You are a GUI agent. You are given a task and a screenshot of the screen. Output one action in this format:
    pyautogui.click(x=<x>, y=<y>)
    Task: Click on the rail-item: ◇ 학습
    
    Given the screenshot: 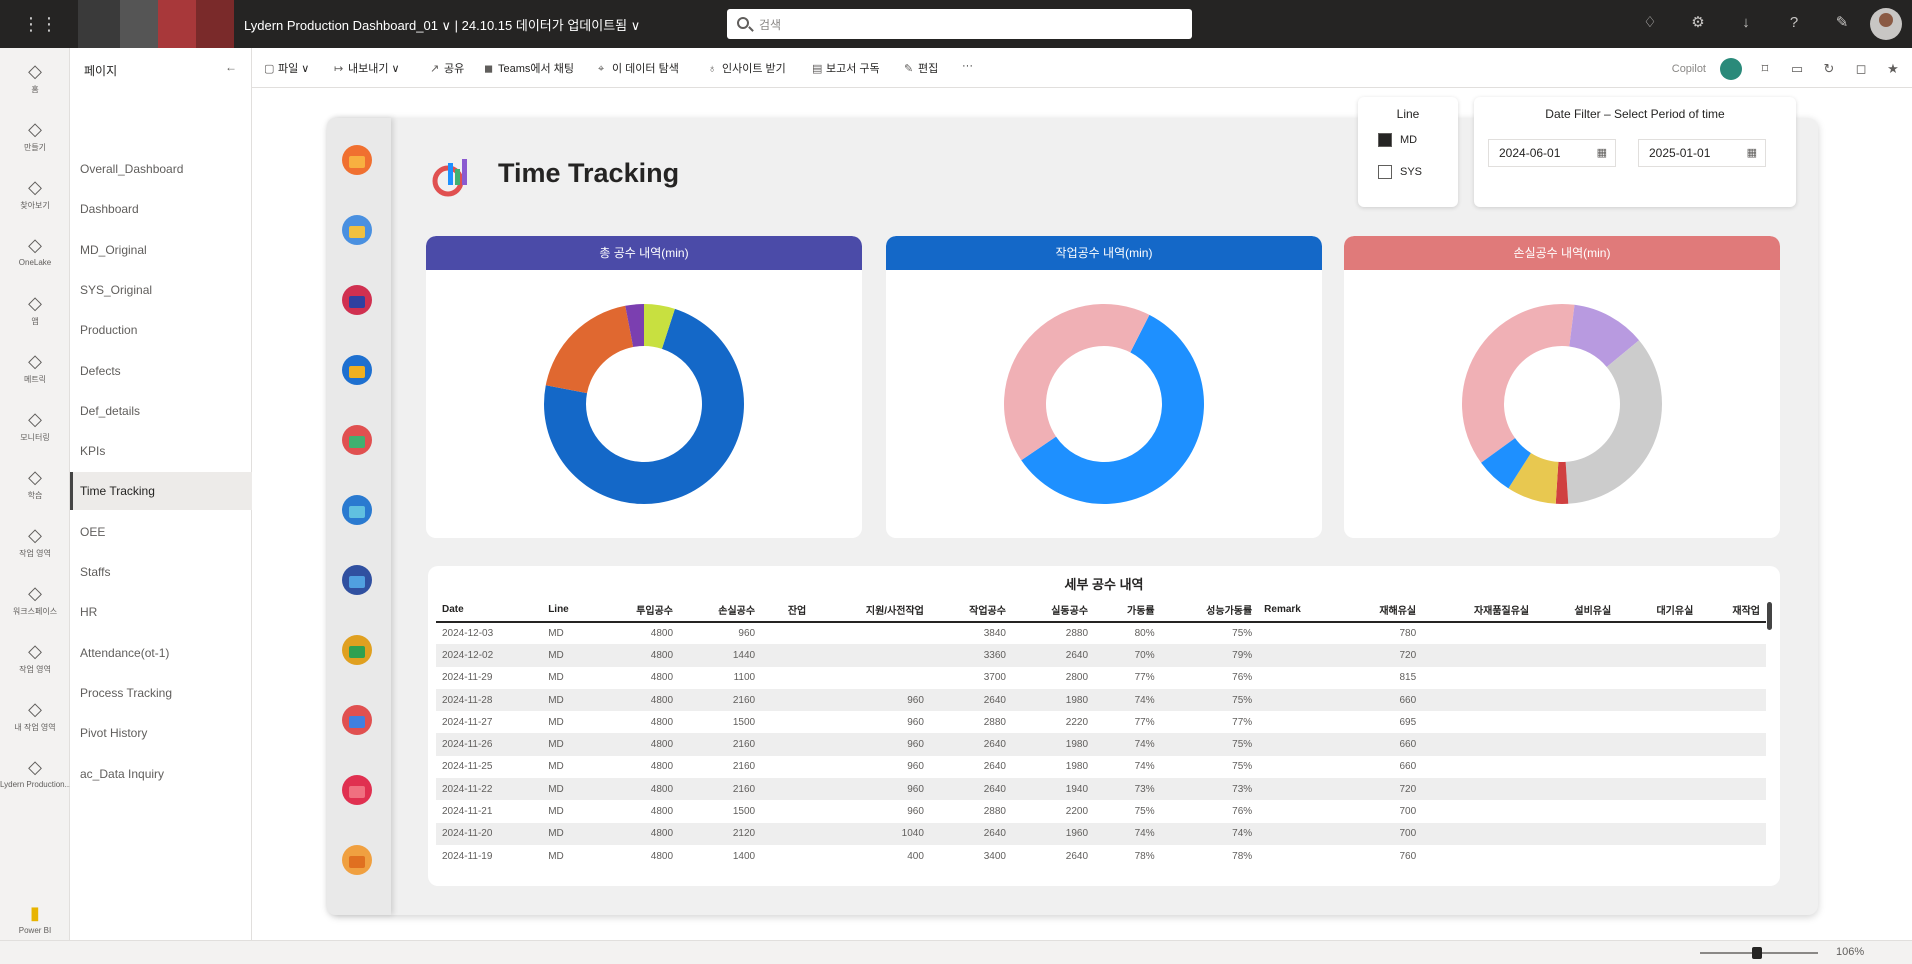 What is the action you would take?
    pyautogui.click(x=35, y=487)
    